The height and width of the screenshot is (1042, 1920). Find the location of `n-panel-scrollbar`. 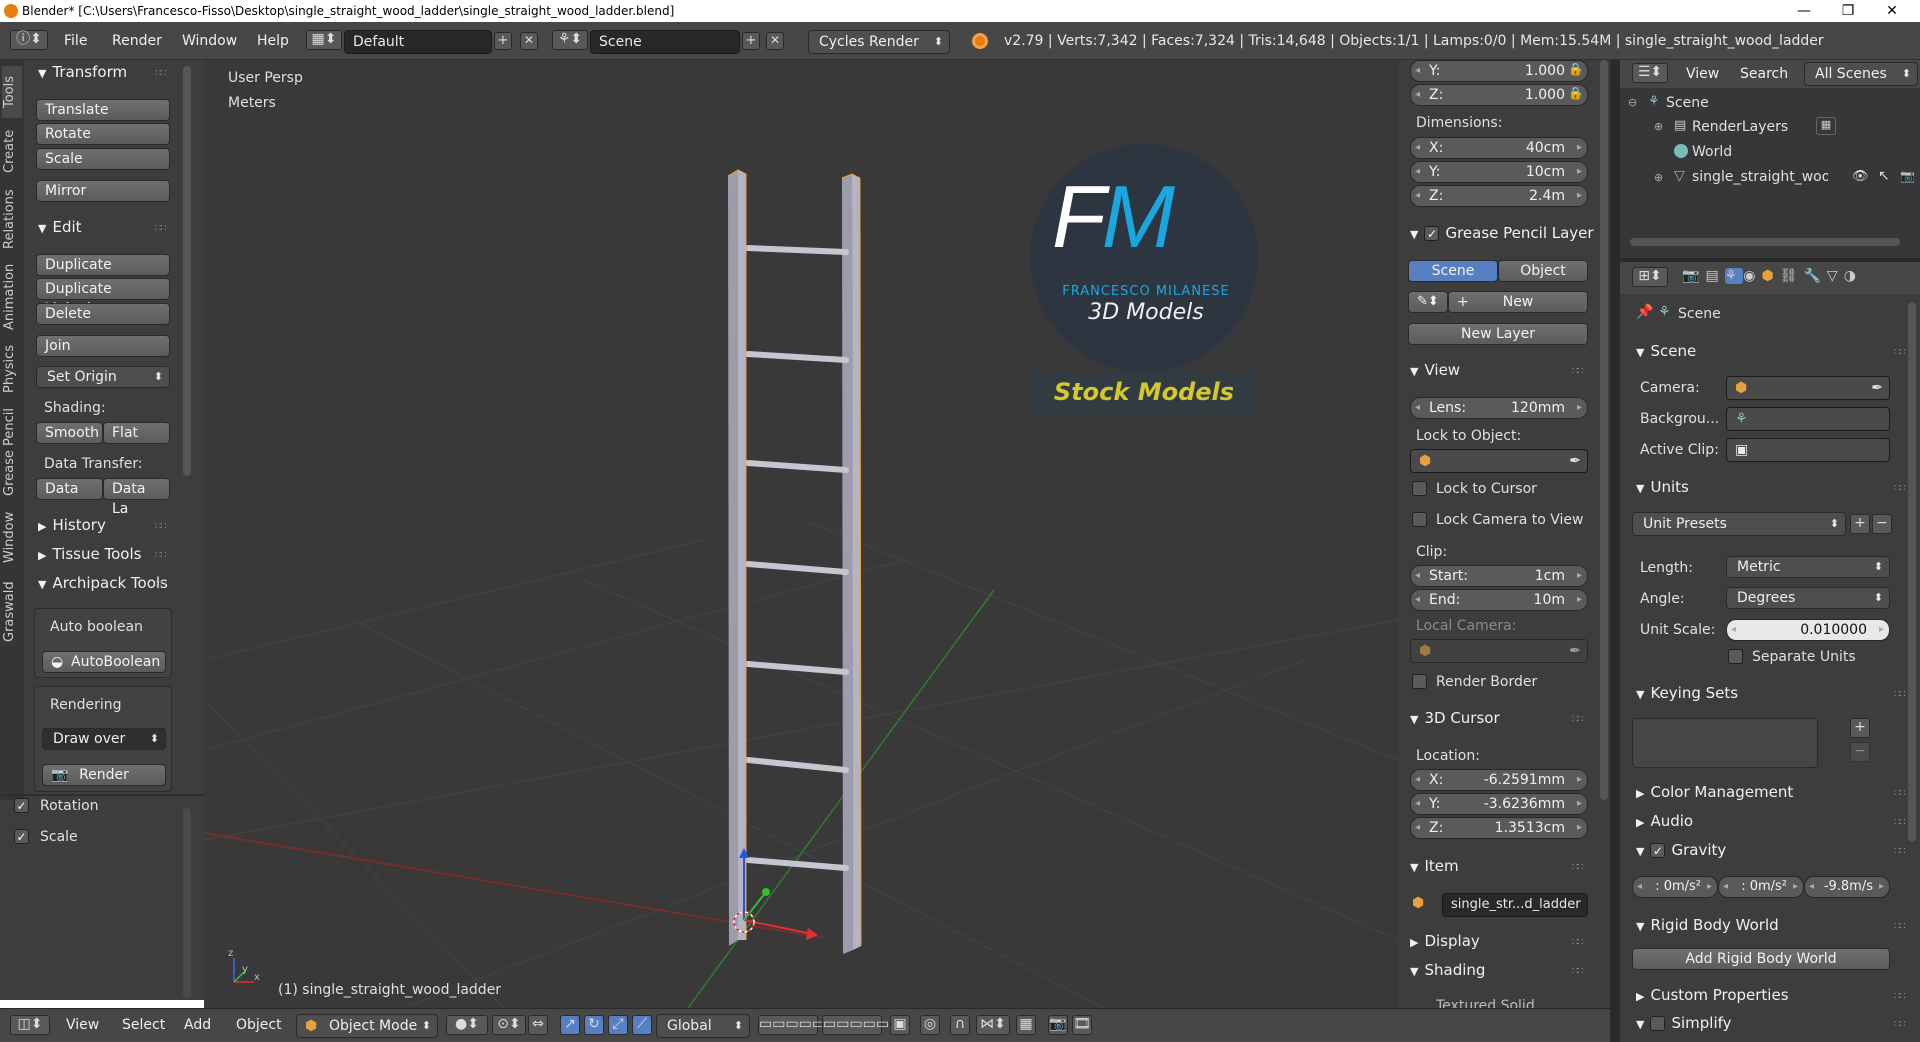

n-panel-scrollbar is located at coordinates (1604, 430).